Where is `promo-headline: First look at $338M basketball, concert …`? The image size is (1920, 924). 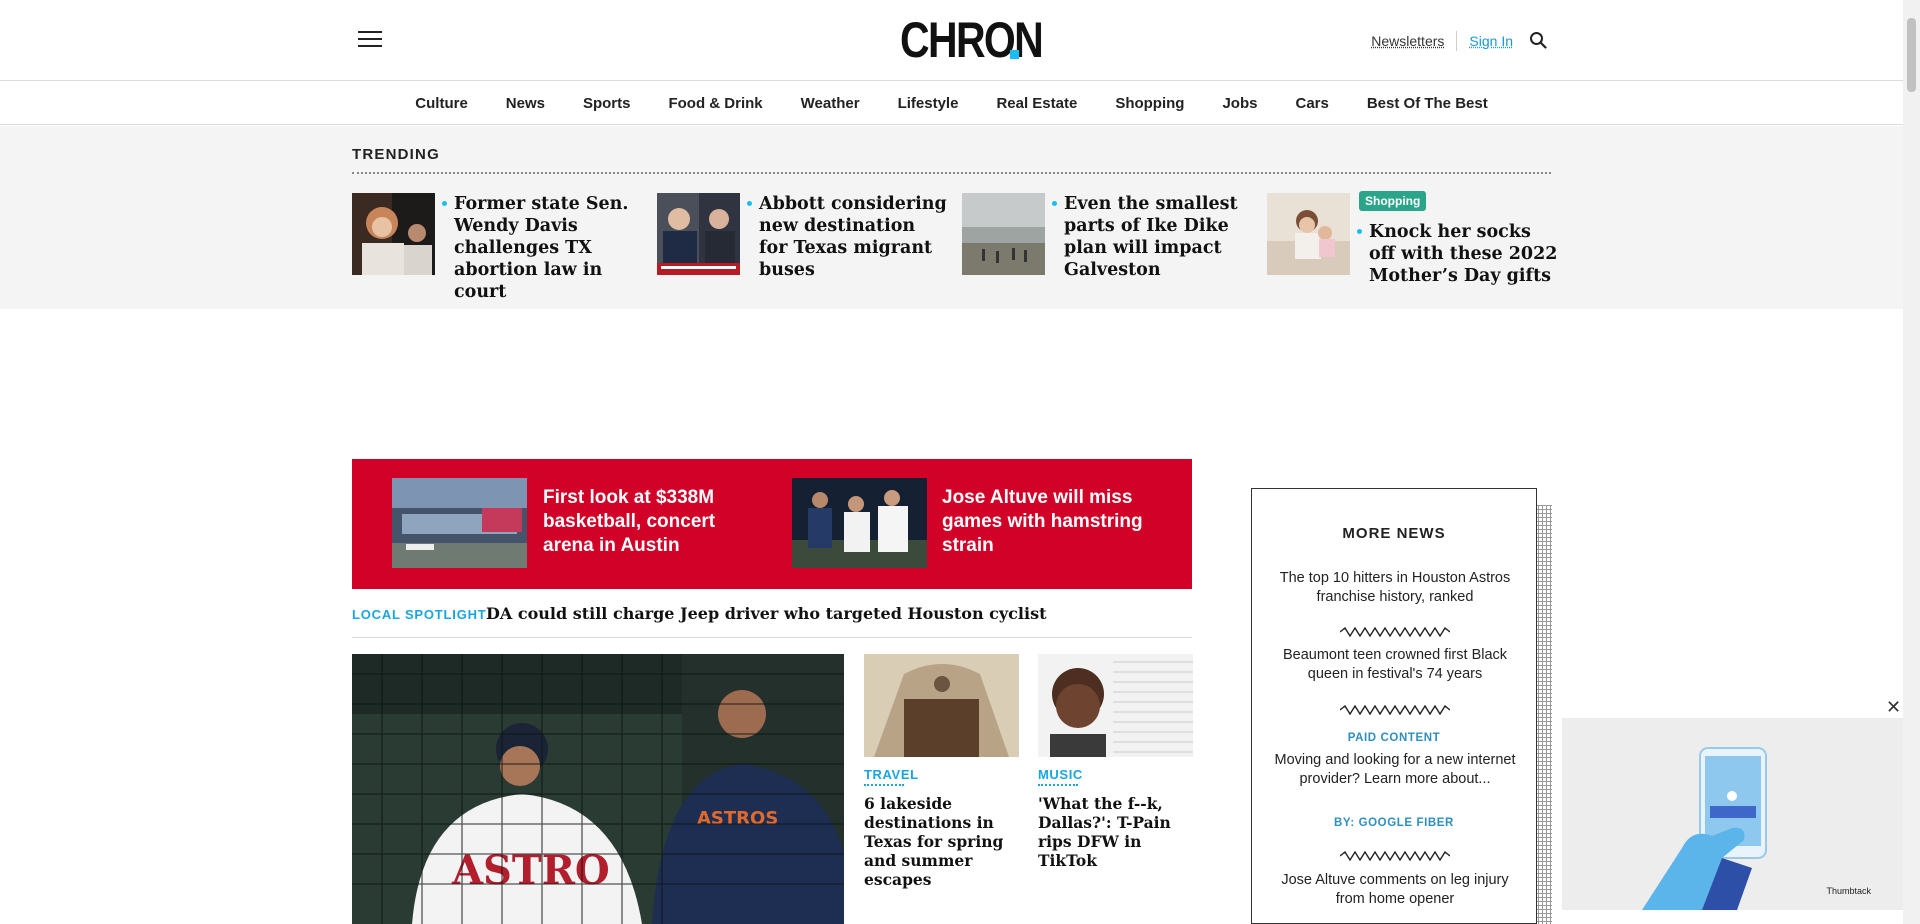
promo-headline: First look at $338M basketball, concert … is located at coordinates (648, 522).